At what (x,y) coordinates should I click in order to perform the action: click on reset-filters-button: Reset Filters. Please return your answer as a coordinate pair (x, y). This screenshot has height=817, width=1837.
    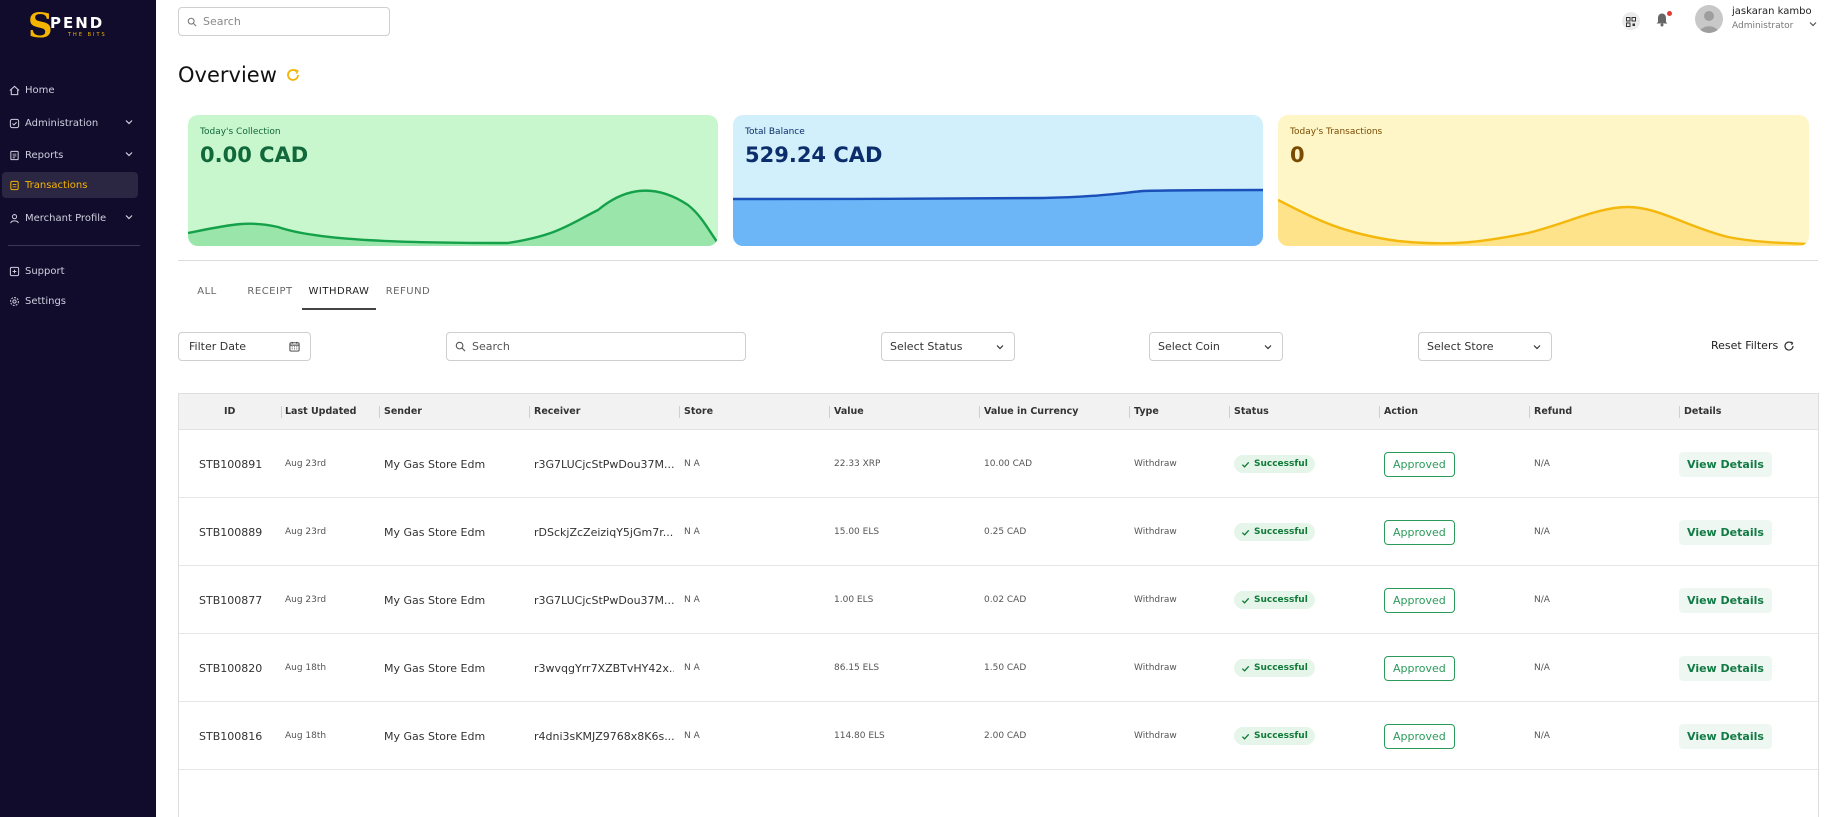
    Looking at the image, I should click on (1753, 345).